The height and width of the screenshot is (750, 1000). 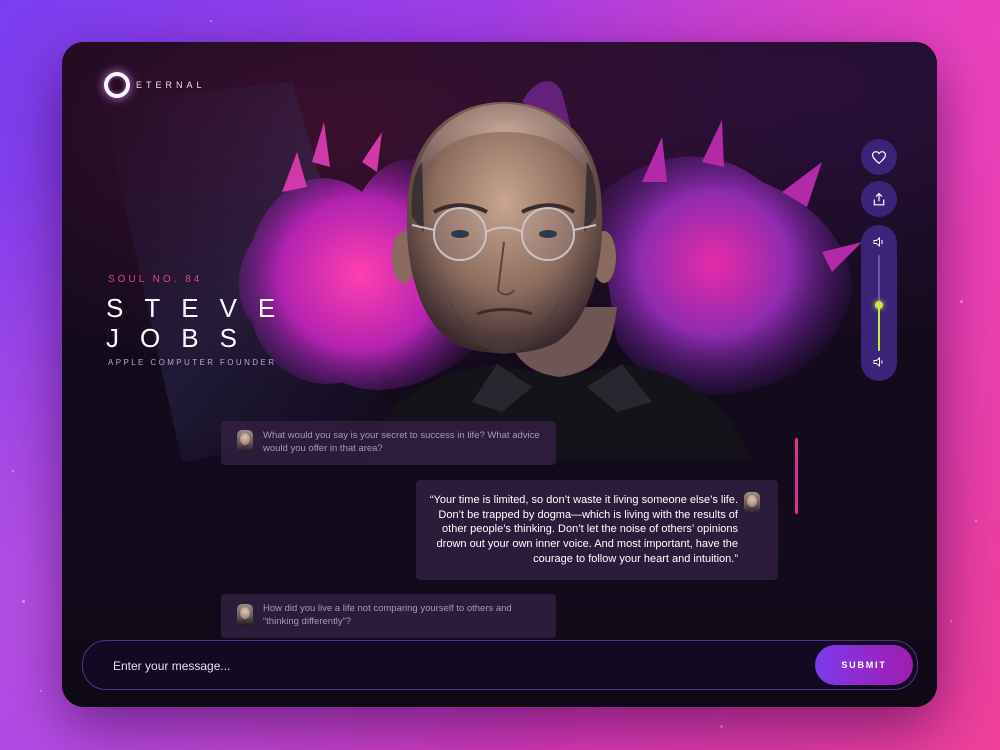 I want to click on brand-name: ETERNAL, so click(x=171, y=85).